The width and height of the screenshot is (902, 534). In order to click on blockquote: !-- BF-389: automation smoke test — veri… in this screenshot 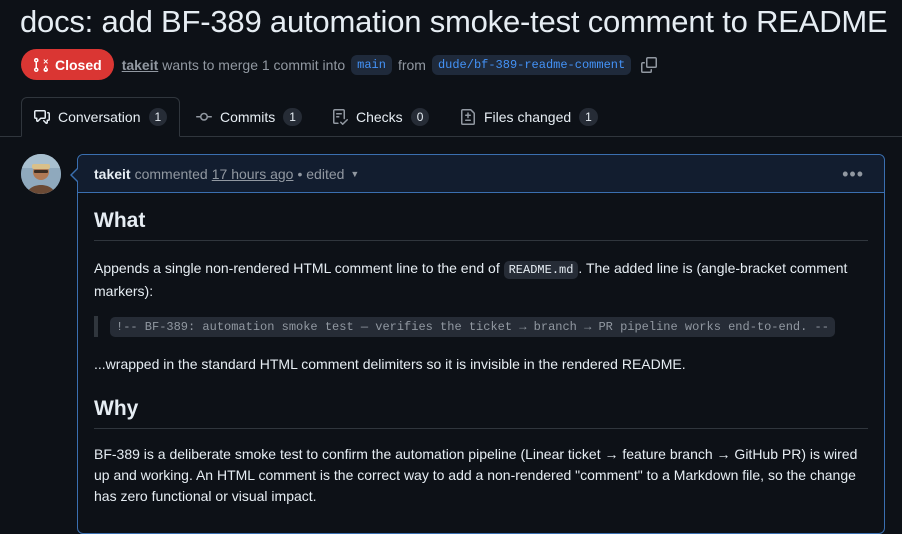, I will do `click(481, 326)`.